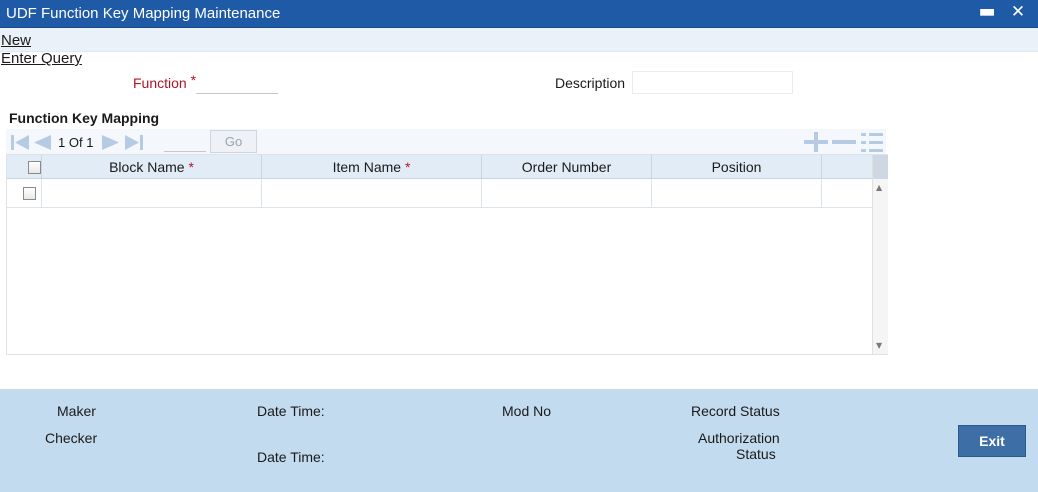  Describe the element at coordinates (527, 411) in the screenshot. I see `mod-no-label: Mod No` at that location.